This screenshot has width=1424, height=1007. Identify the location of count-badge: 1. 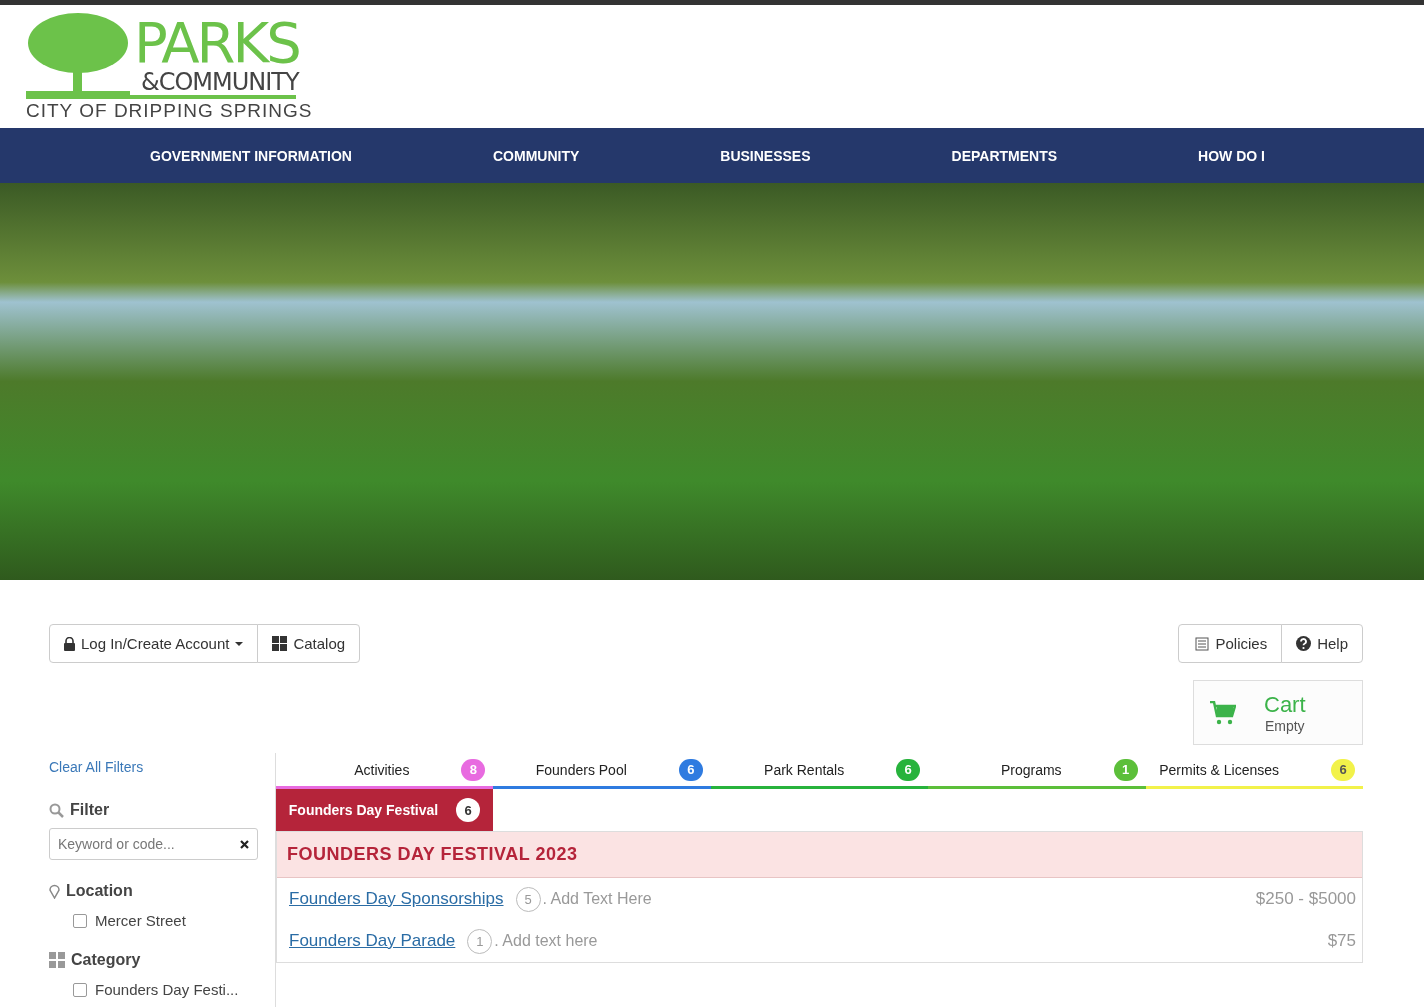
(1125, 769).